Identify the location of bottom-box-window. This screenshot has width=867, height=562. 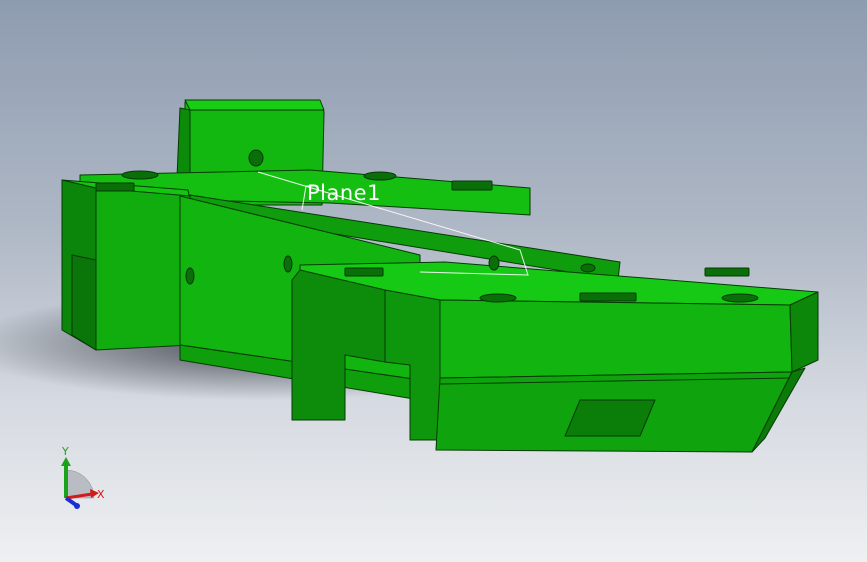
(610, 418).